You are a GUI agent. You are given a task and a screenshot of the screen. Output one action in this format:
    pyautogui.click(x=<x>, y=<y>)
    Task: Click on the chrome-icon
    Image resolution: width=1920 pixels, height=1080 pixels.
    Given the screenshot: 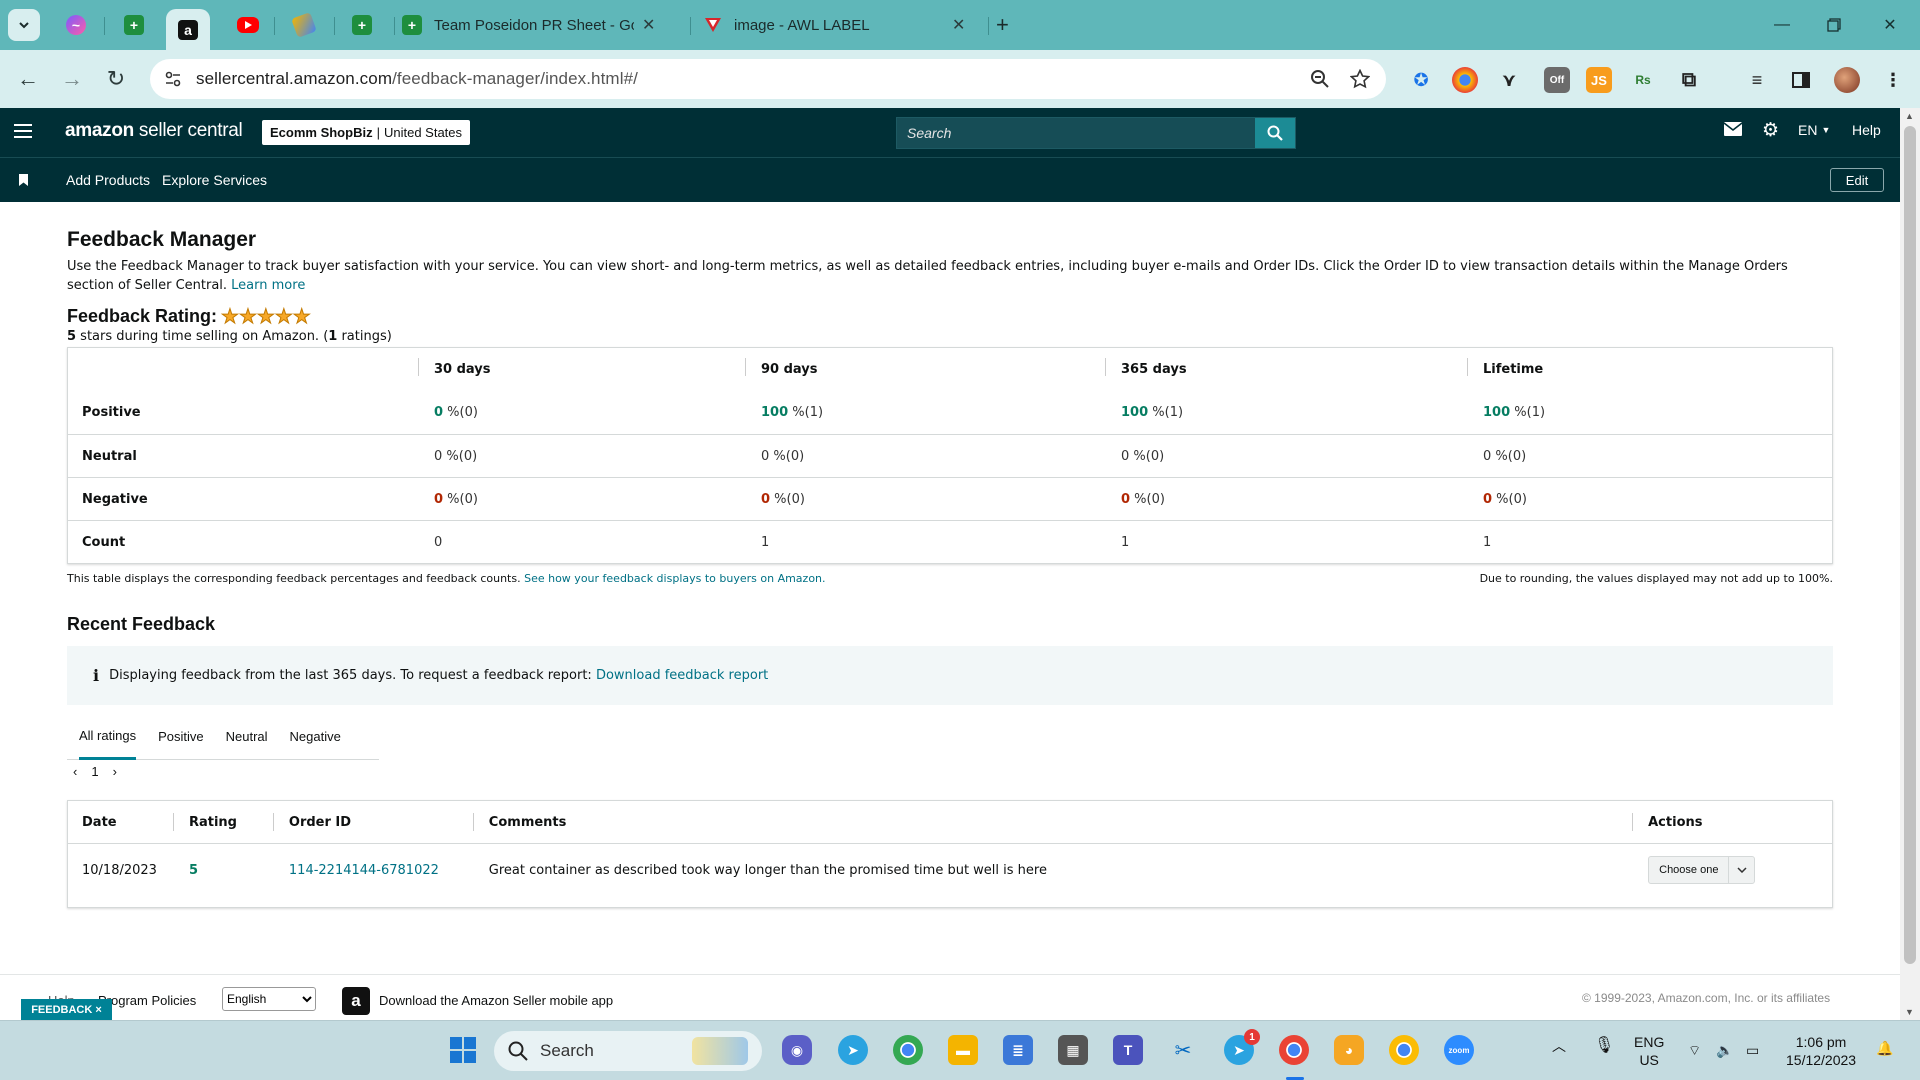 What is the action you would take?
    pyautogui.click(x=908, y=1050)
    